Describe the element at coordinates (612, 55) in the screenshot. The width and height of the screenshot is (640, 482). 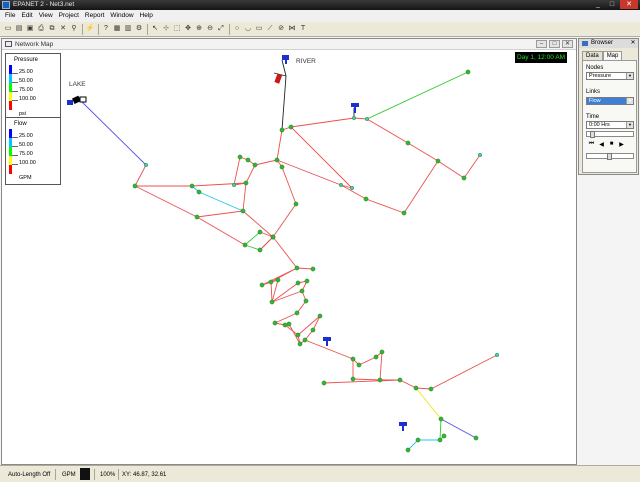
I see `tab-map: Map` at that location.